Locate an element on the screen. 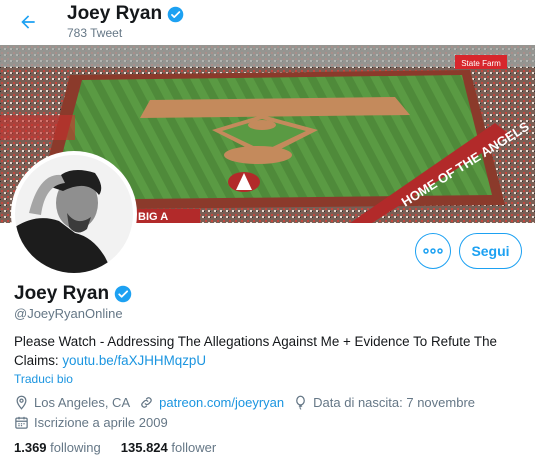 The height and width of the screenshot is (461, 535). birthday-text: Data di nascita: 7 novembre is located at coordinates (394, 402).